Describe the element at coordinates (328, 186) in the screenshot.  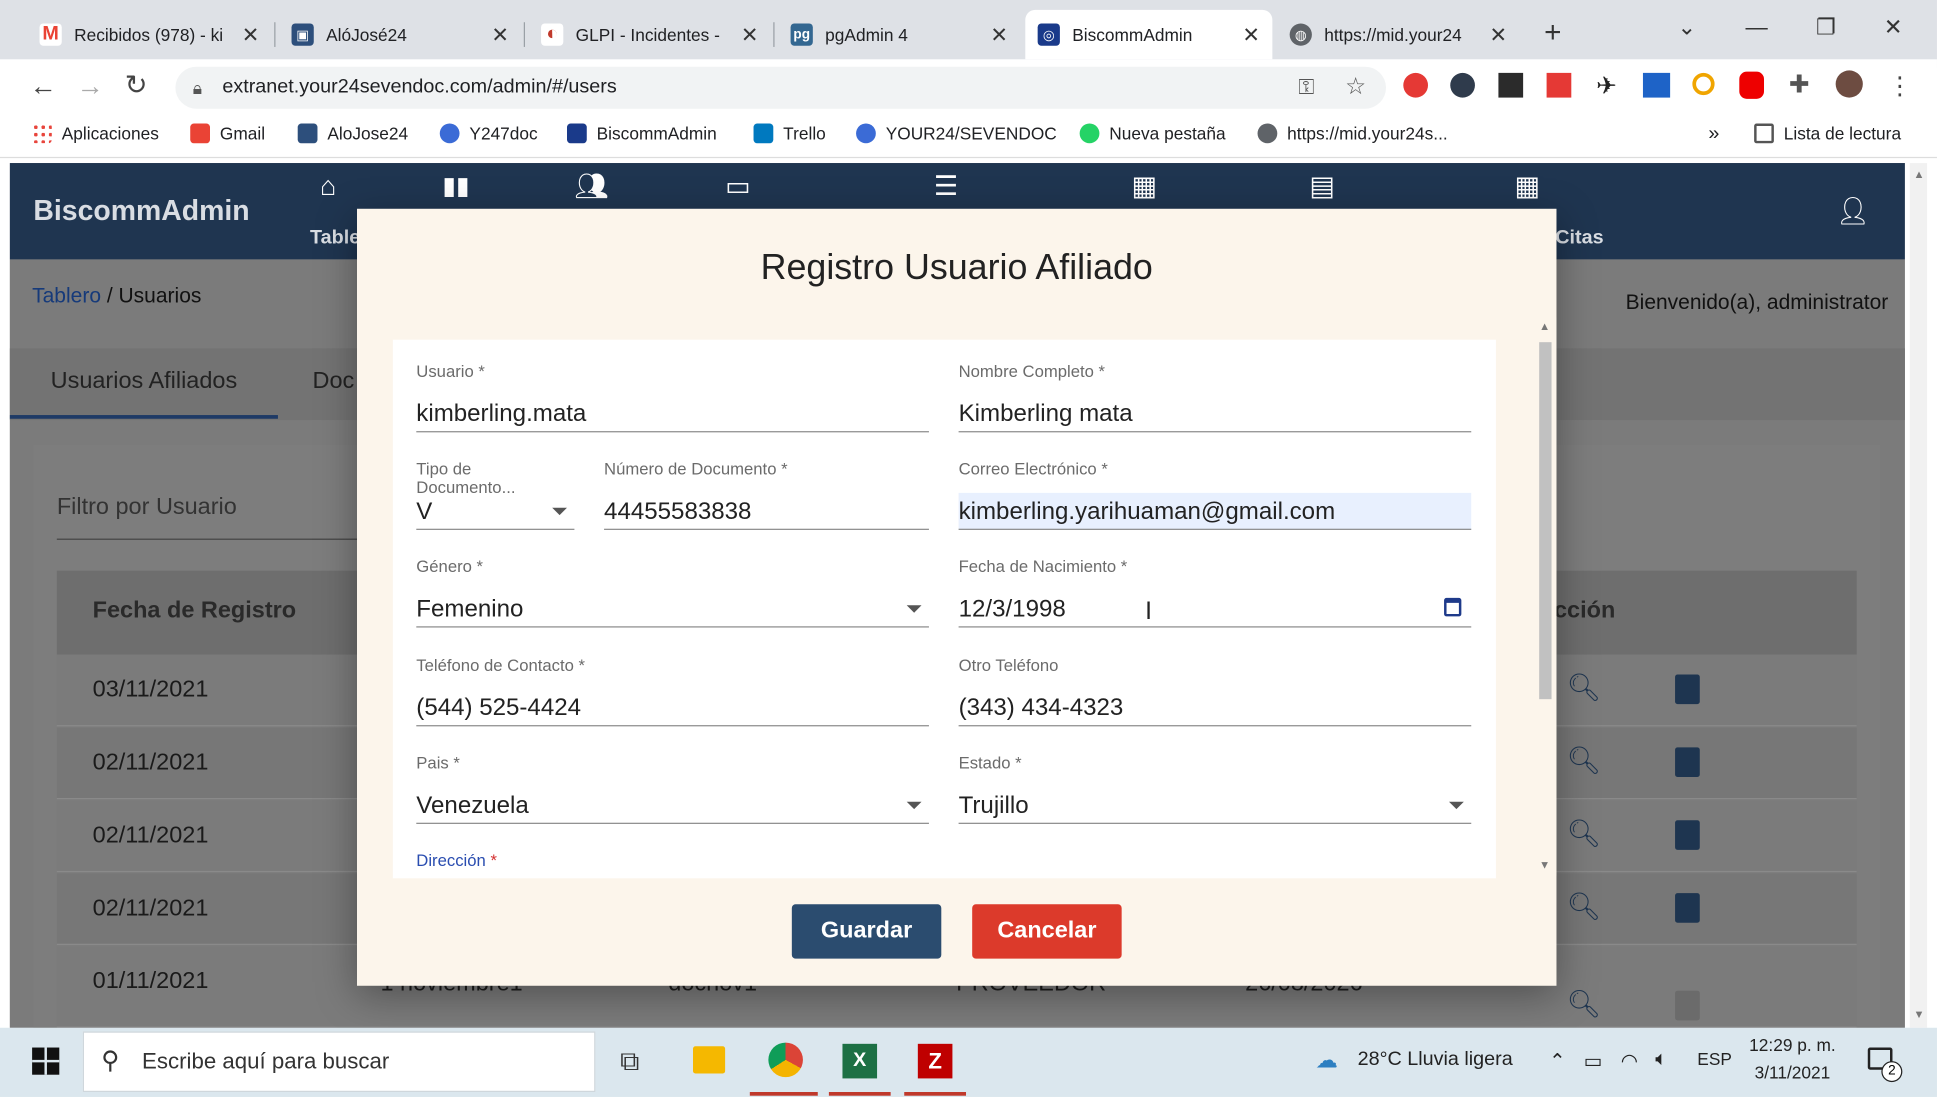
I see `home-icon: ⌂` at that location.